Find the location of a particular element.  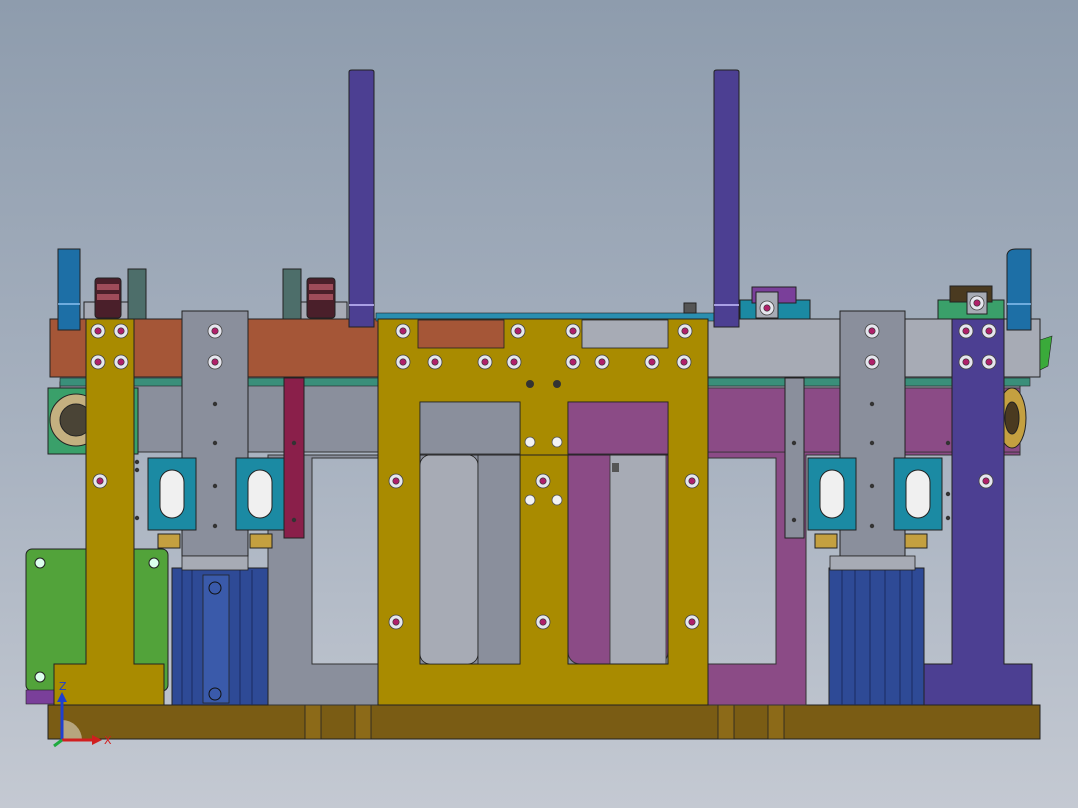

triad-quarter-disc is located at coordinates (72, 730).